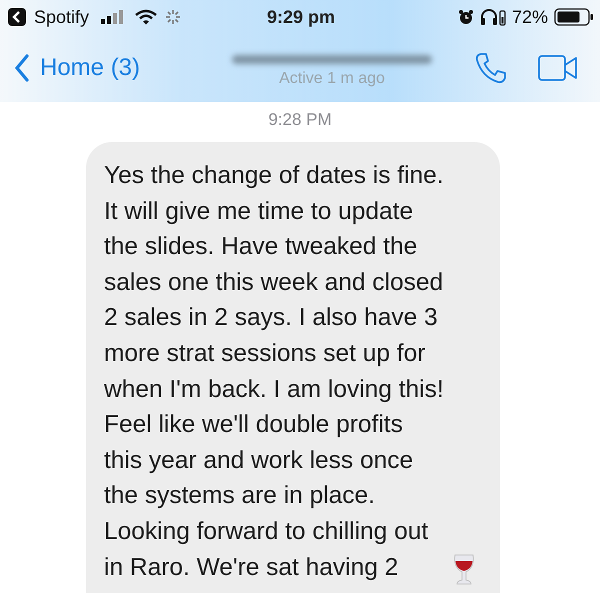  What do you see at coordinates (466, 17) in the screenshot?
I see `alarm-clock-icon` at bounding box center [466, 17].